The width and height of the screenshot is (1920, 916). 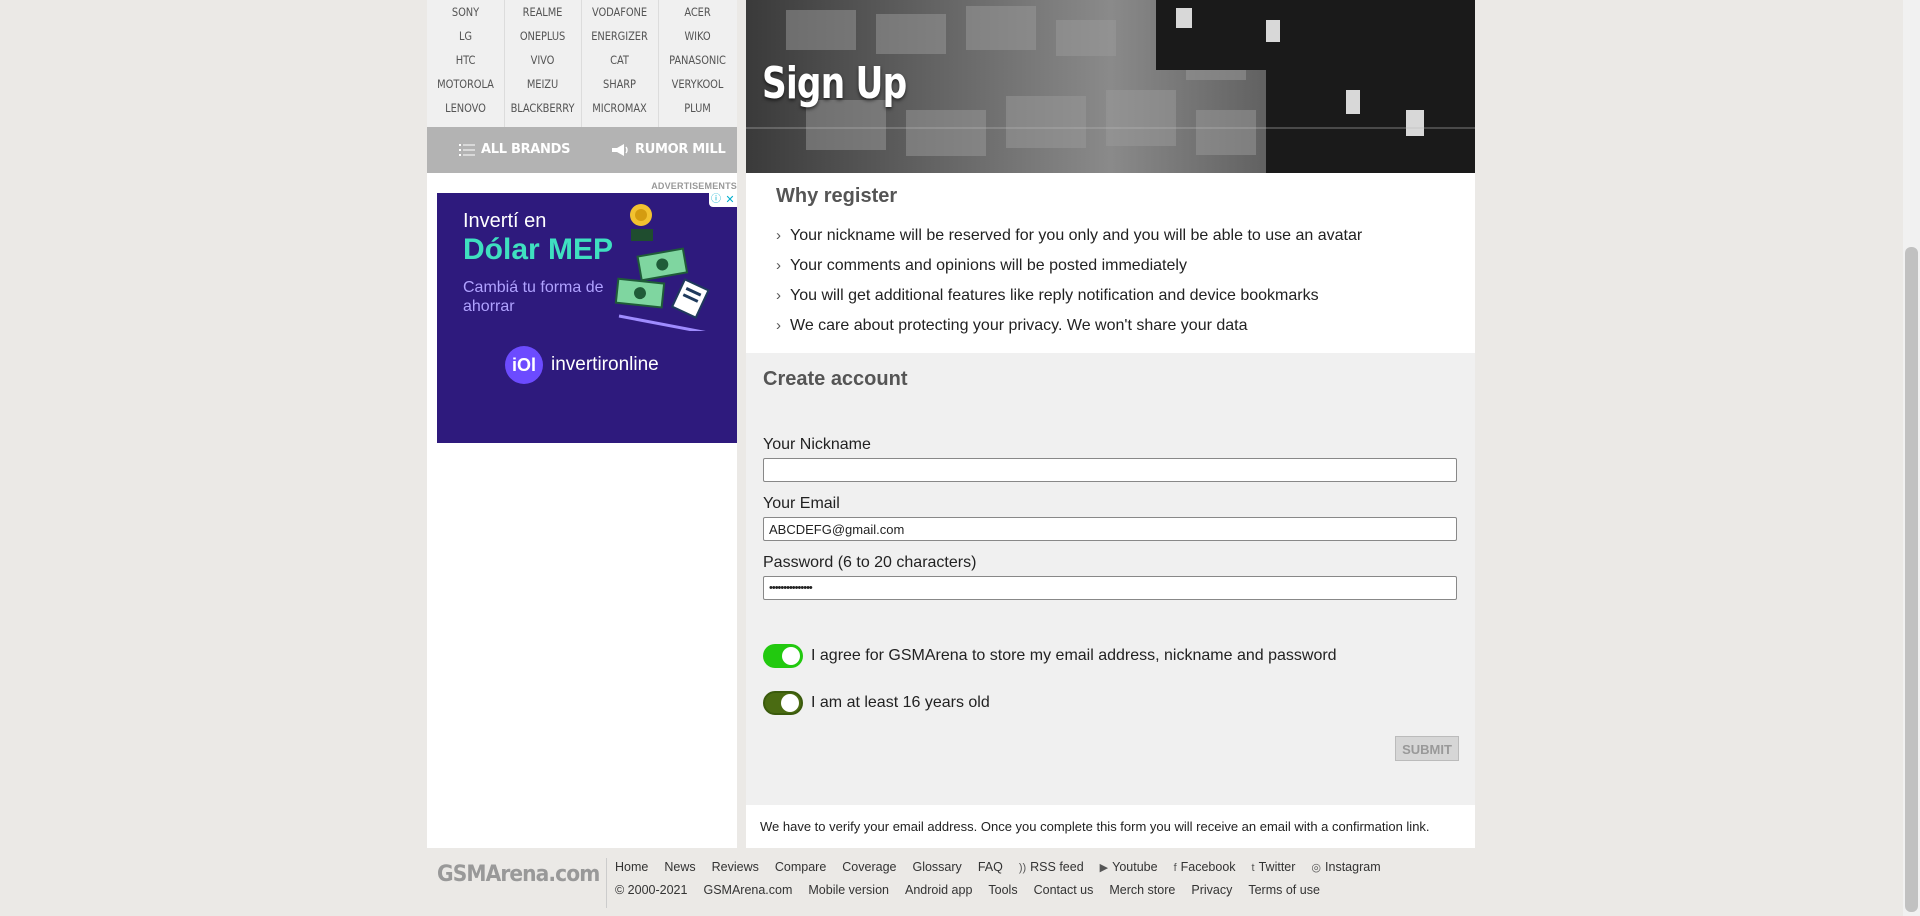 What do you see at coordinates (698, 60) in the screenshot?
I see `brand-link: PANASONIC` at bounding box center [698, 60].